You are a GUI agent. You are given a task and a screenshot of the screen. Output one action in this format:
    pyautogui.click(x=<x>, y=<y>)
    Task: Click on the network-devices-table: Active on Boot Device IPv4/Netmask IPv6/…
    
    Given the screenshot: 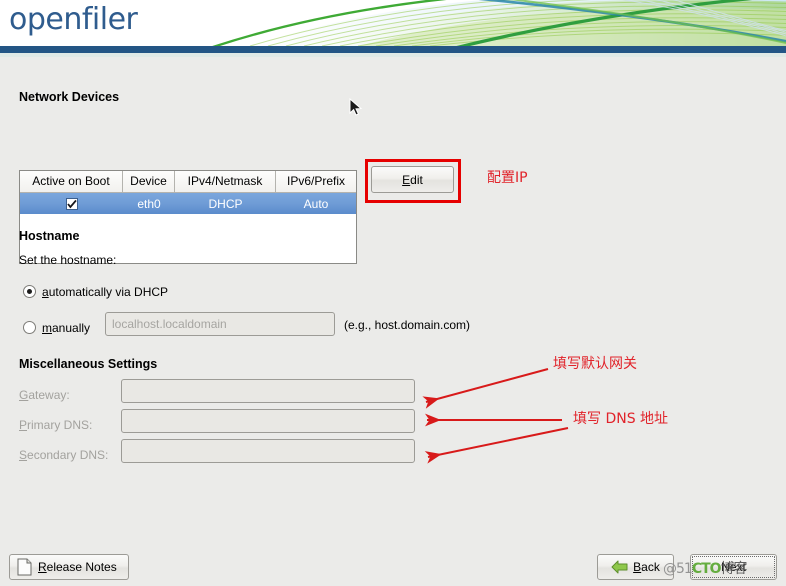 What is the action you would take?
    pyautogui.click(x=188, y=217)
    